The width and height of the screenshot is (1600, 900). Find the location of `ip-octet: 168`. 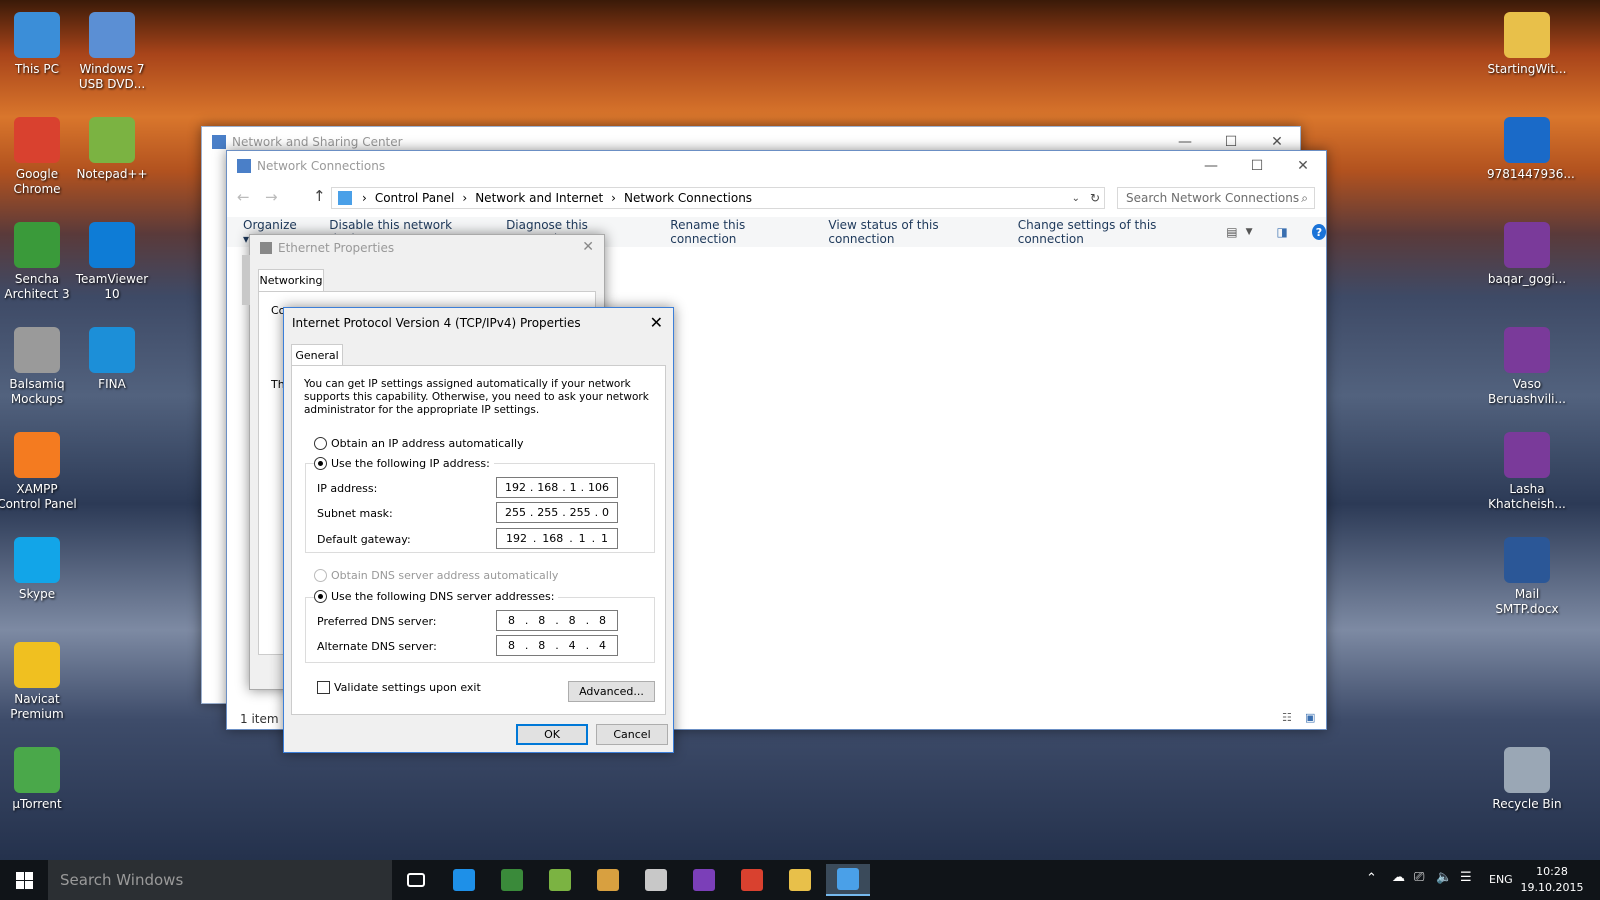

ip-octet: 168 is located at coordinates (548, 487).